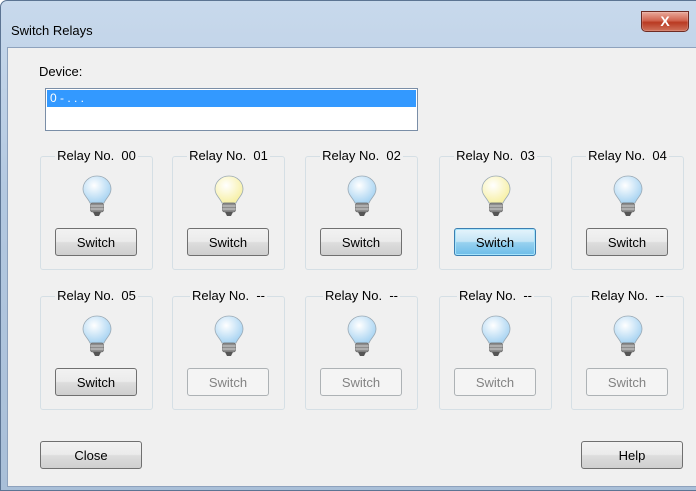 The width and height of the screenshot is (696, 491). I want to click on relay-label-text: Relay No. 05, so click(96, 295).